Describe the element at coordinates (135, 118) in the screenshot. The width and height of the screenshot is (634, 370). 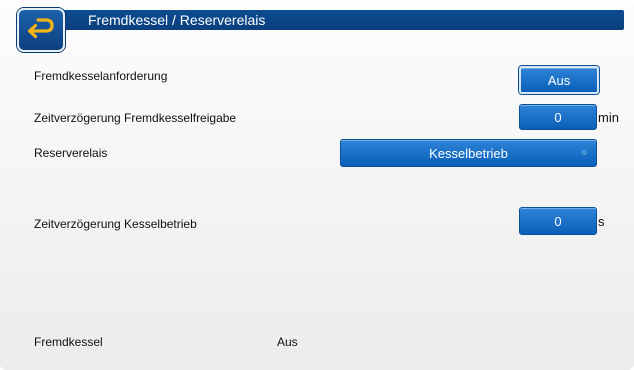
I see `zeitverzoegerung-fremdkesselfreigabe-label: Zeitverzögerung Fremdkesselfreigabe` at that location.